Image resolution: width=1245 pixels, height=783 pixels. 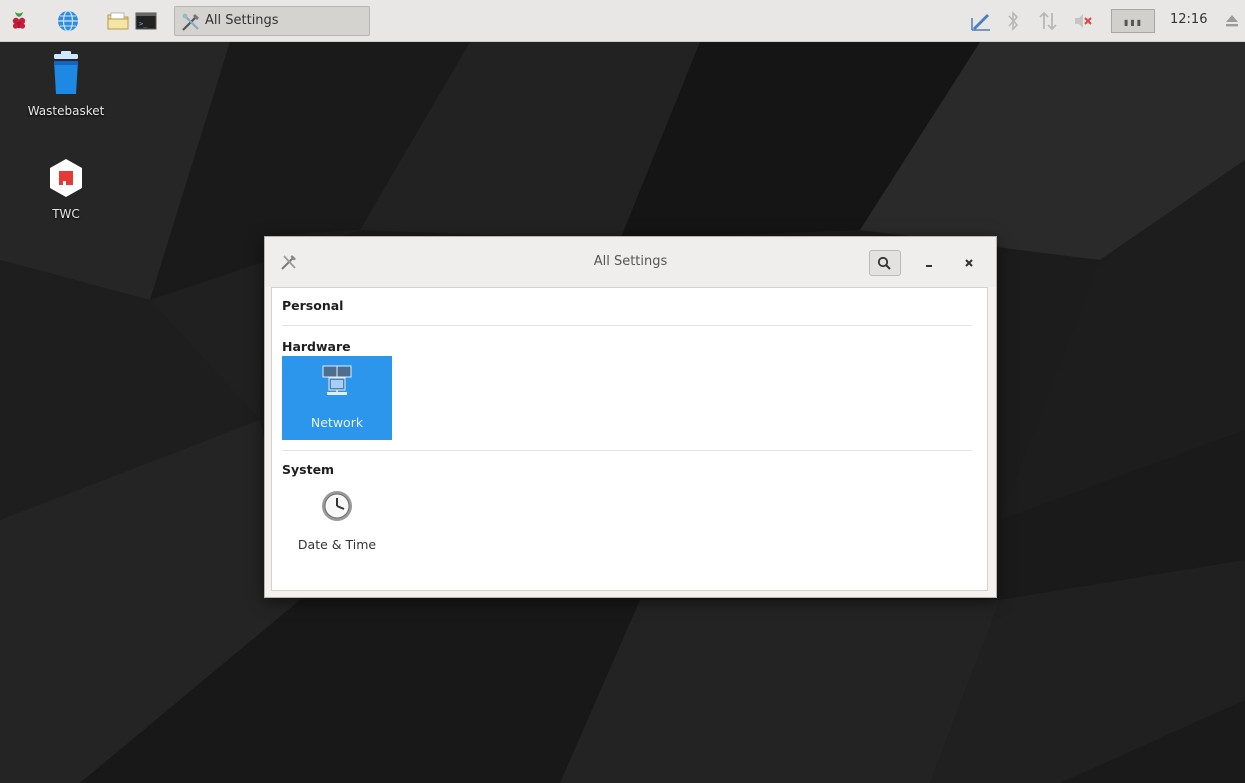 What do you see at coordinates (66, 178) in the screenshot?
I see `twc-logo-icon` at bounding box center [66, 178].